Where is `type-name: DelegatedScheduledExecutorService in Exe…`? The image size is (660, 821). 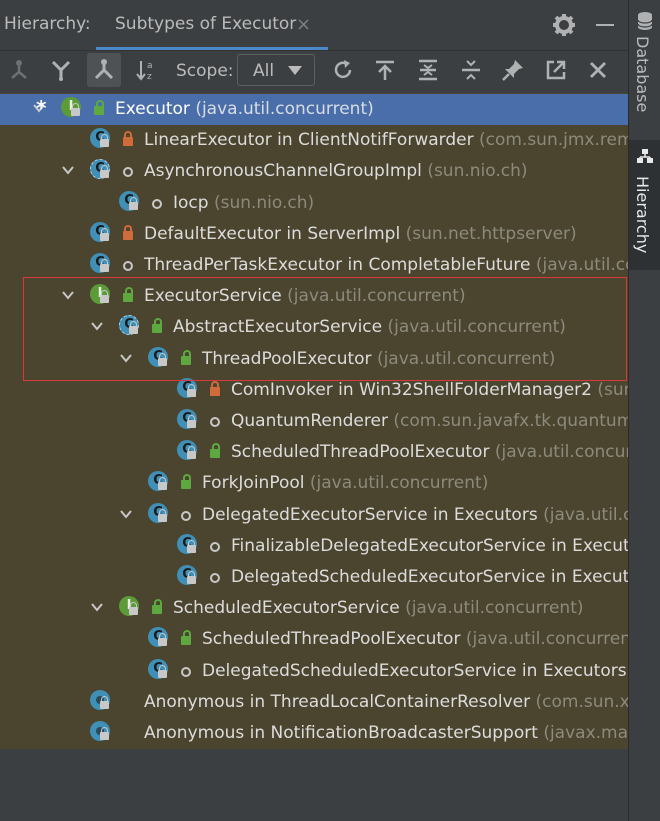 type-name: DelegatedScheduledExecutorService in Exe… is located at coordinates (429, 577).